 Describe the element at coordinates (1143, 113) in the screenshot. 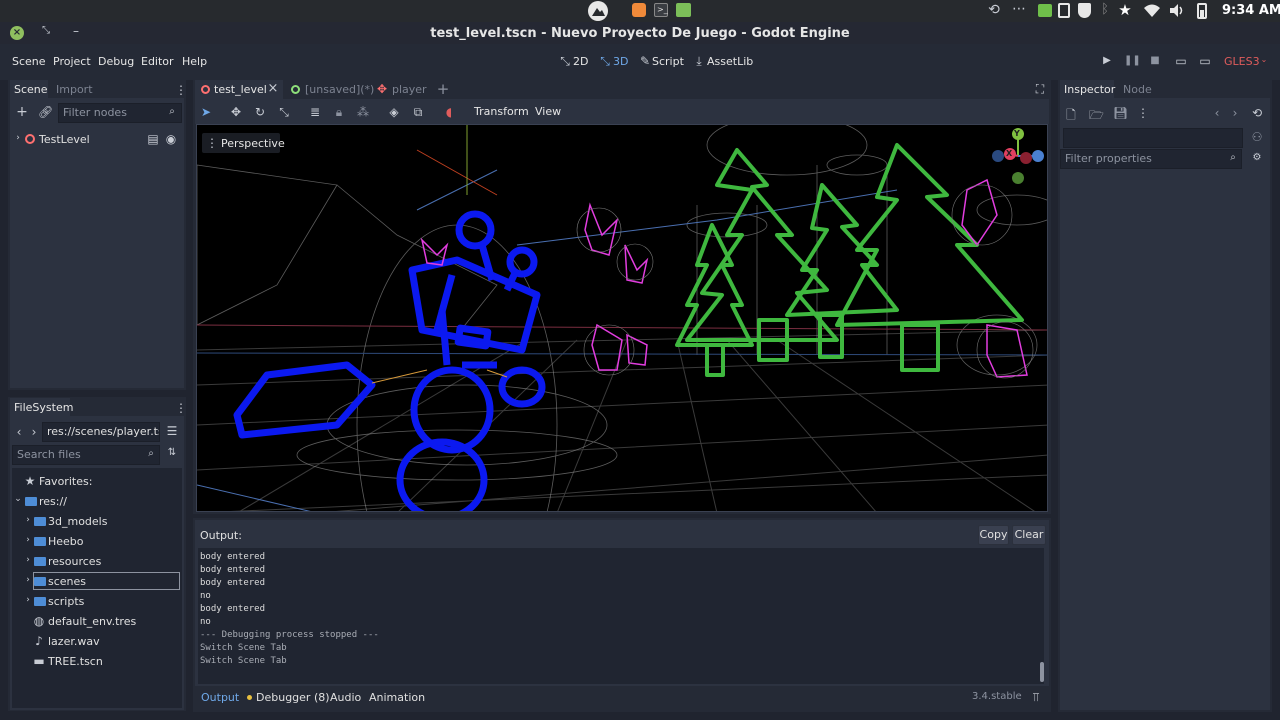

I see `kebab-menu-icon: ⋮` at that location.